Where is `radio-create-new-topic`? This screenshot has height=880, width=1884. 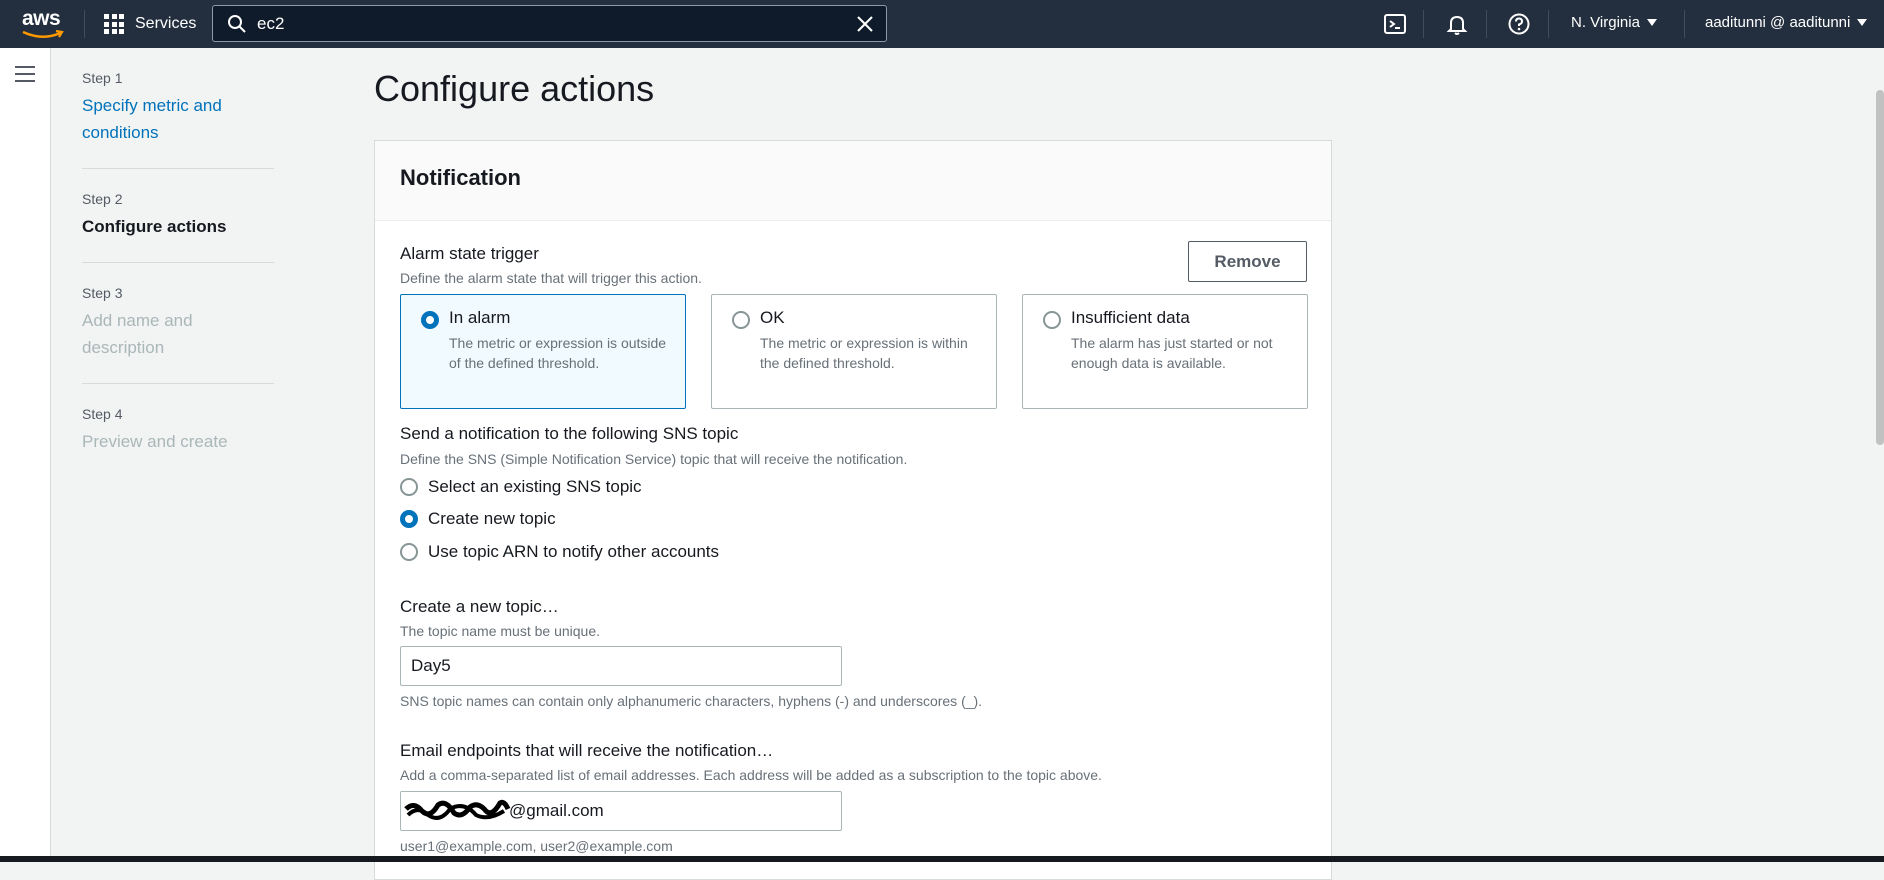
radio-create-new-topic is located at coordinates (409, 519).